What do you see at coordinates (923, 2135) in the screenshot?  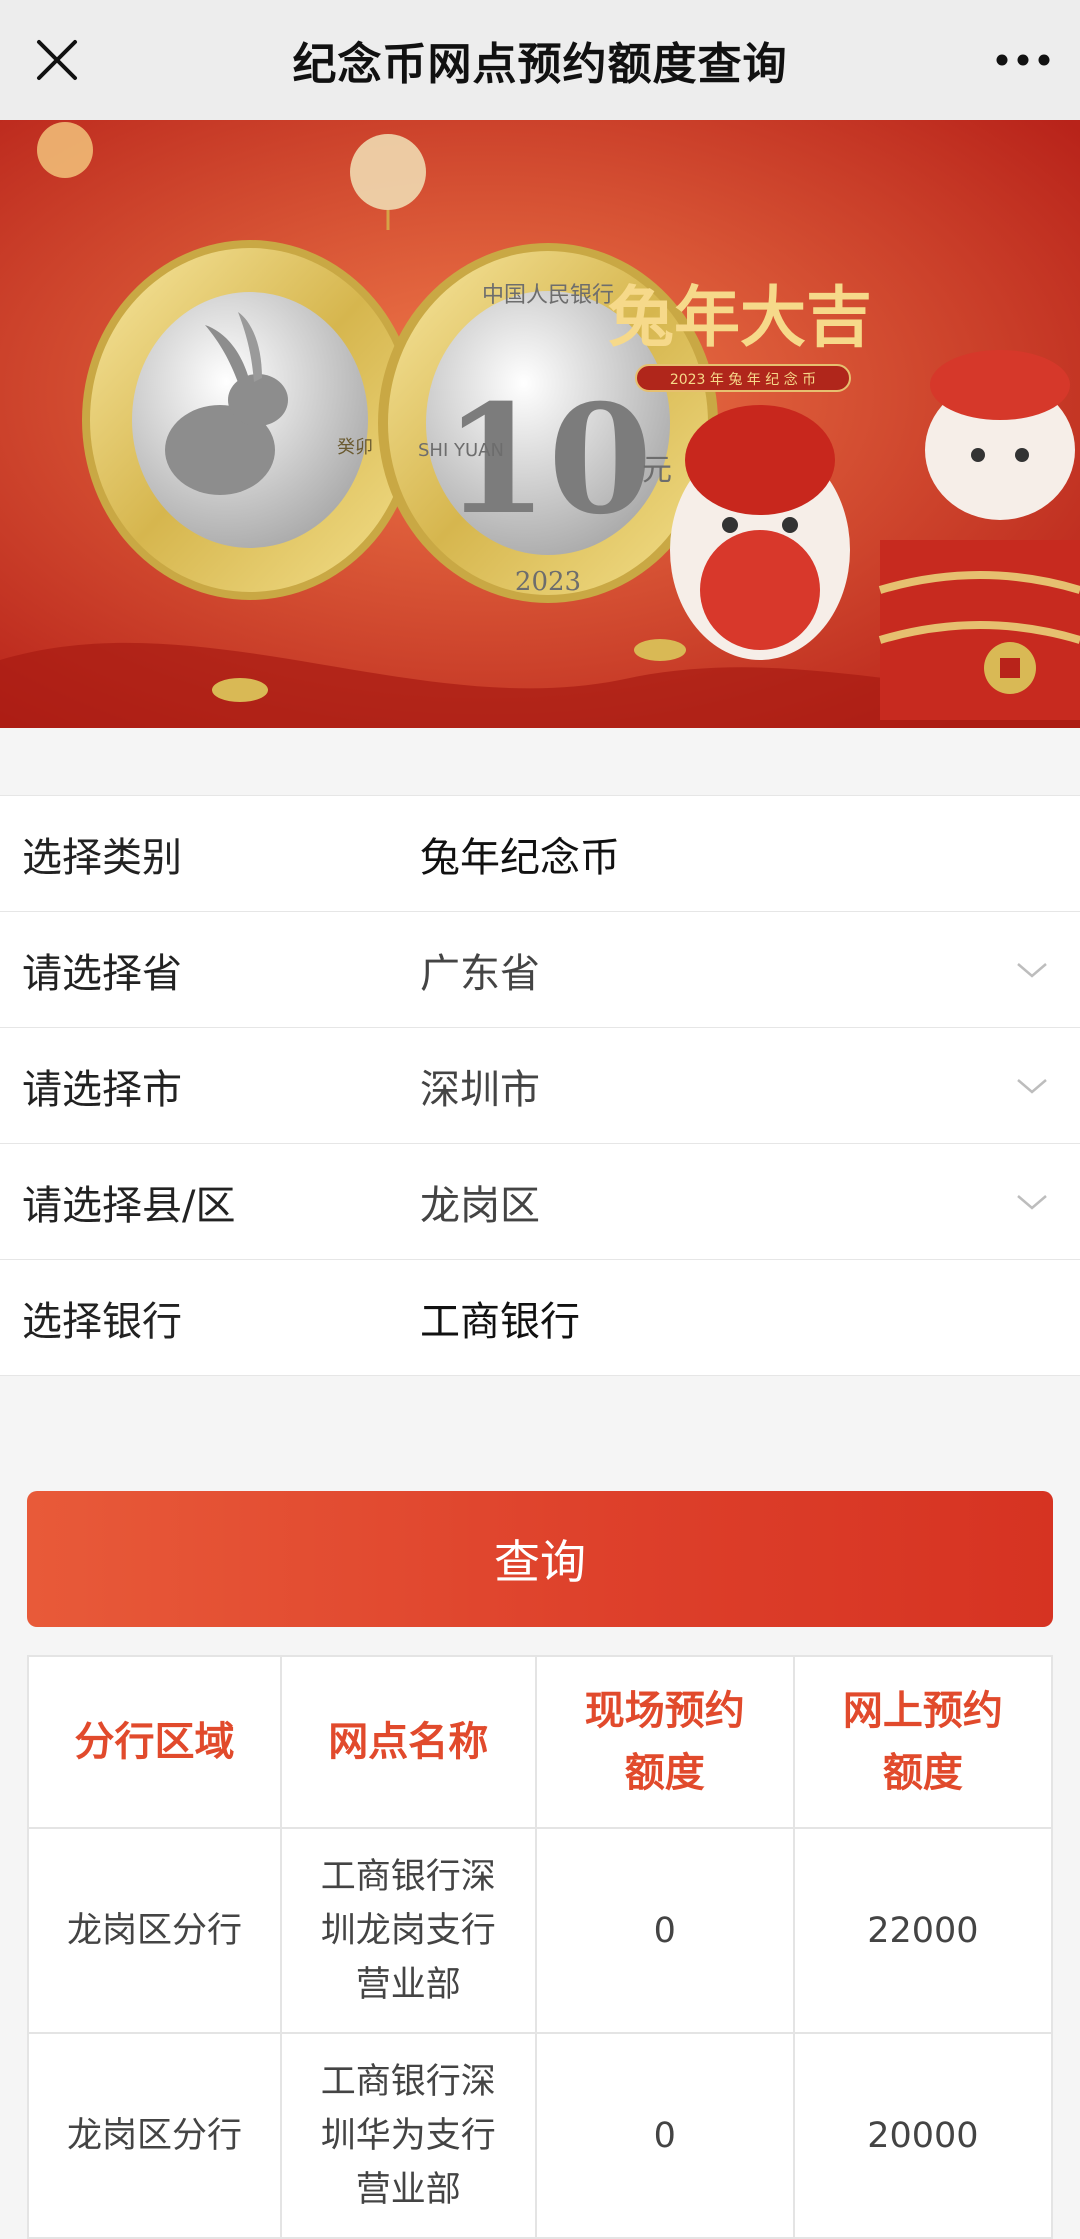 I see `cell-online-quota: 20000` at bounding box center [923, 2135].